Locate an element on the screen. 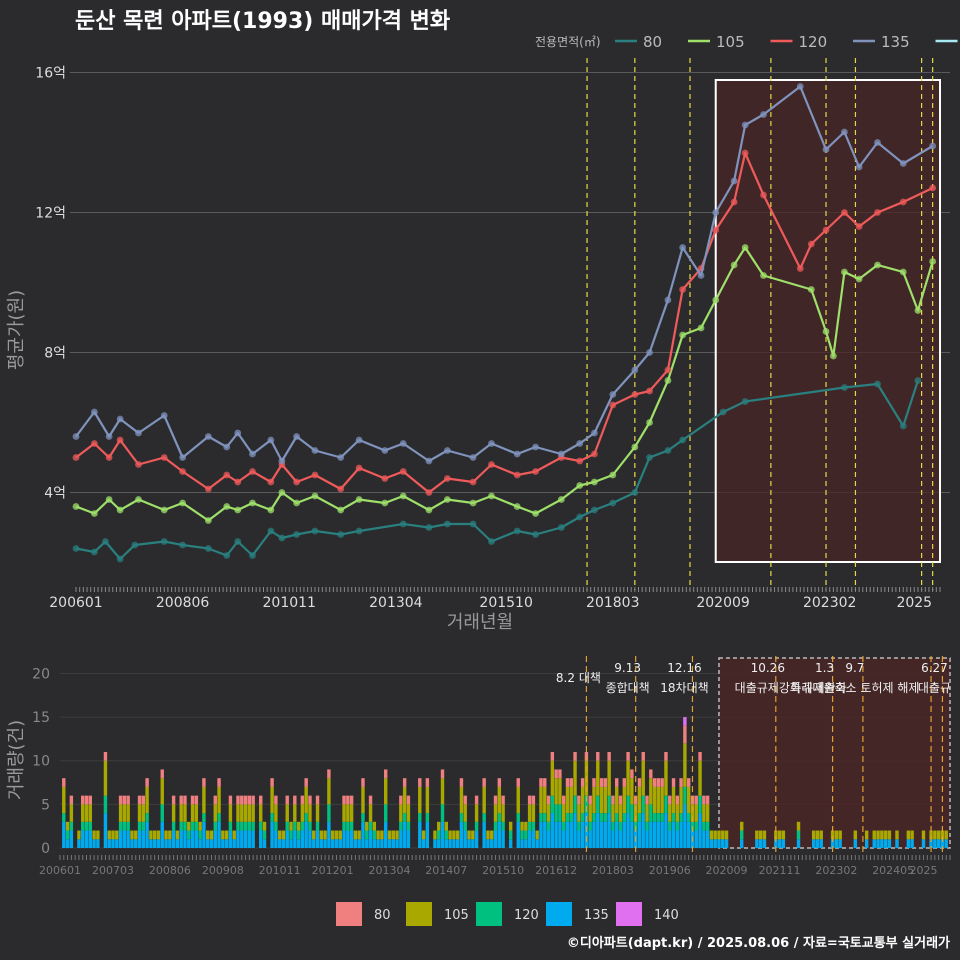 This screenshot has height=960, width=960. bottom-x-tick-label: 200601 is located at coordinates (60, 870).